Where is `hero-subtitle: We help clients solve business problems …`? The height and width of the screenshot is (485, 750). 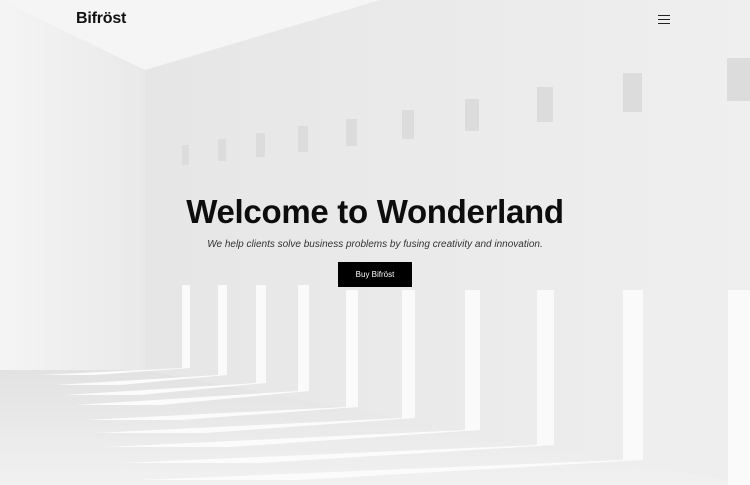
hero-subtitle: We help clients solve business problems … is located at coordinates (375, 244).